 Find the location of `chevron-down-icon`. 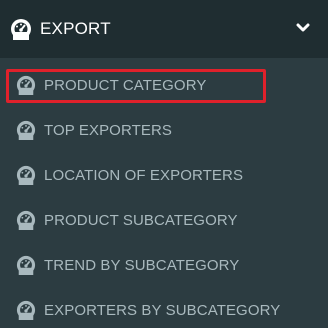

chevron-down-icon is located at coordinates (303, 28).